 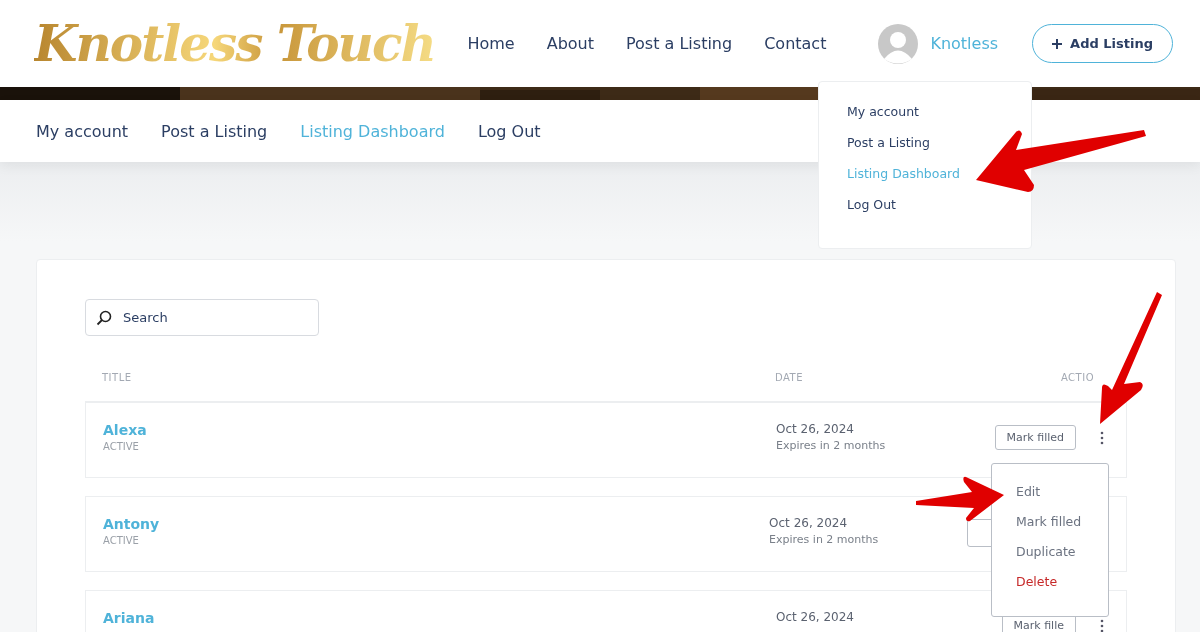 What do you see at coordinates (1050, 491) in the screenshot?
I see `menu-item: Edit` at bounding box center [1050, 491].